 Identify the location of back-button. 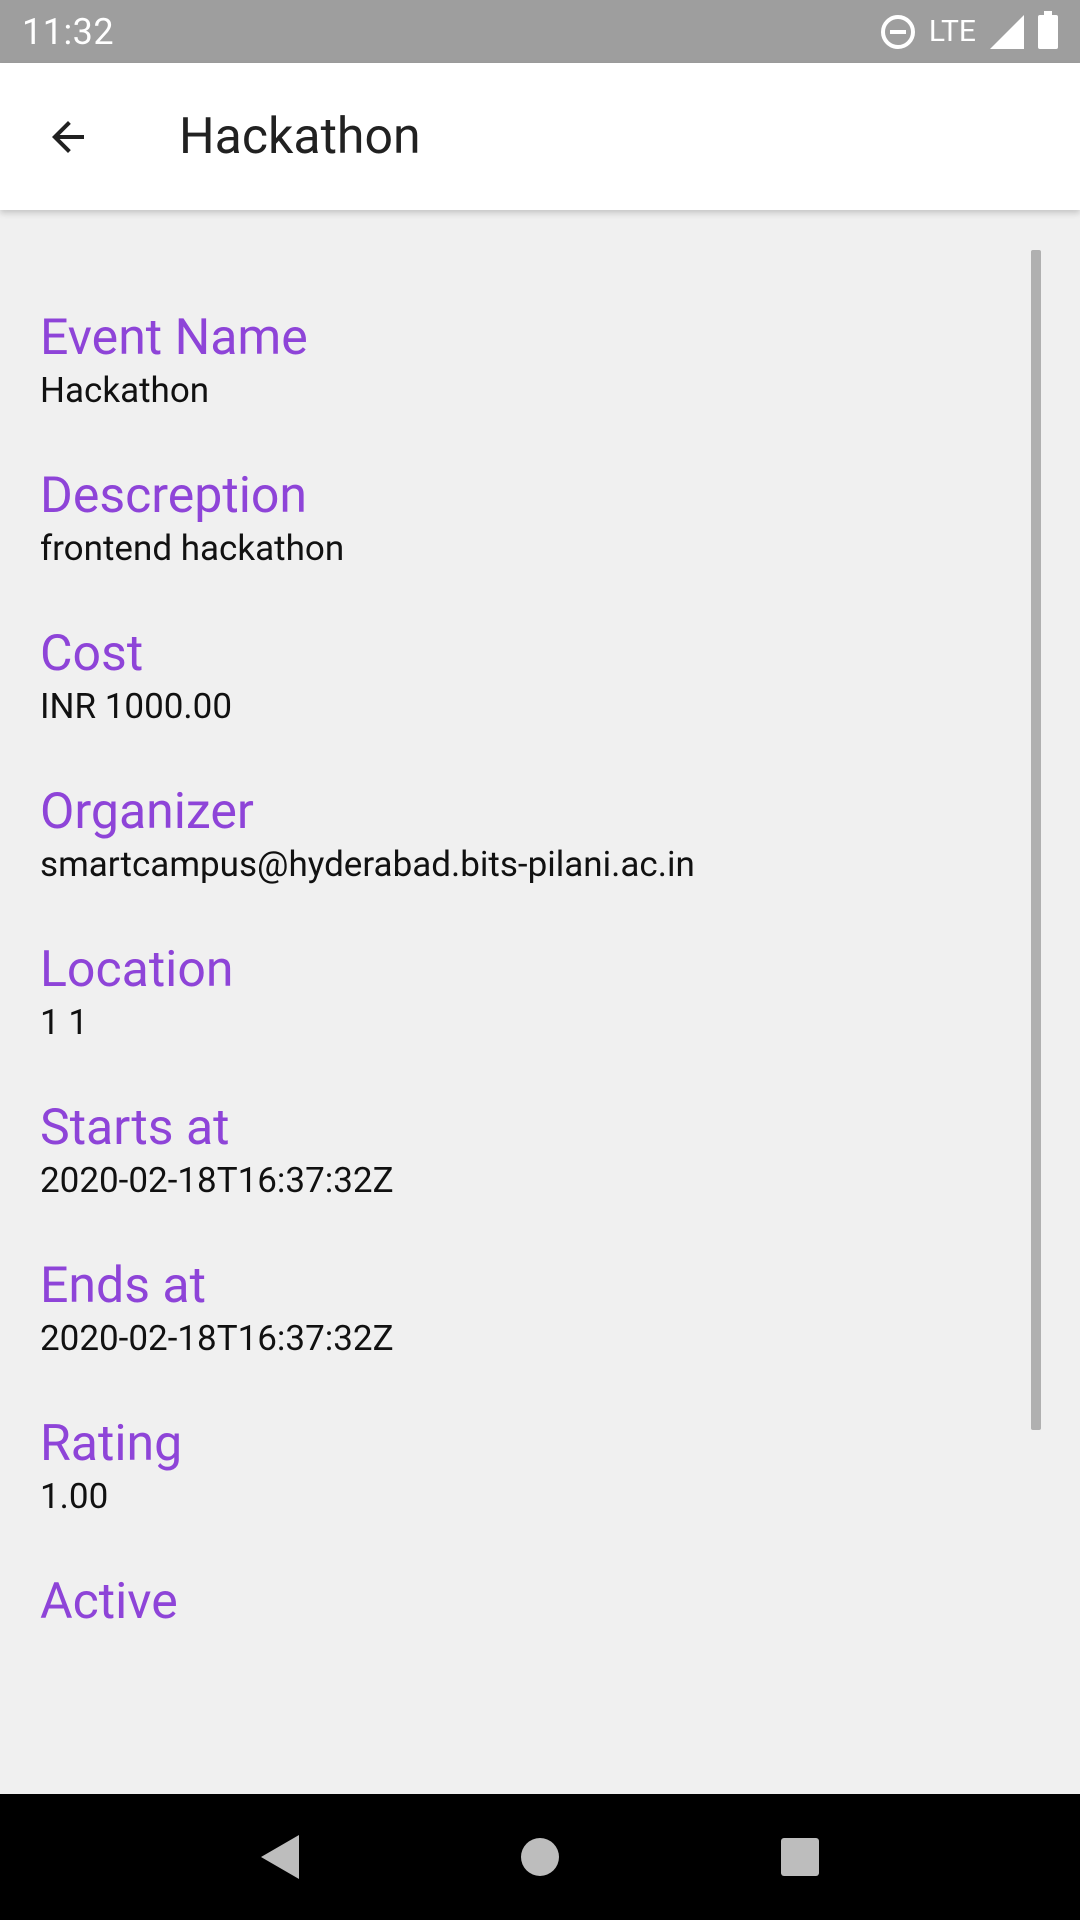
(68, 137).